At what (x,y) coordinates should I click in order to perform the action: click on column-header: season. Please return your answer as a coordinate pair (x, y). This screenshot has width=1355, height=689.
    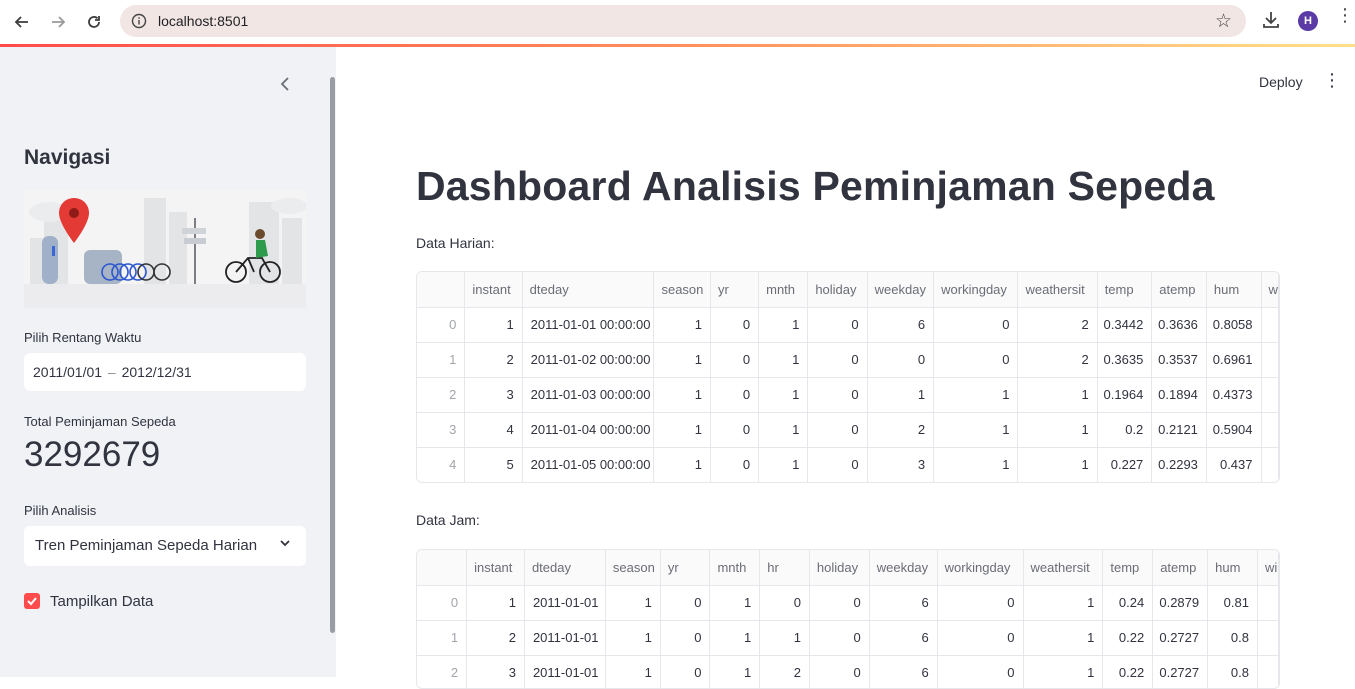
    Looking at the image, I should click on (633, 568).